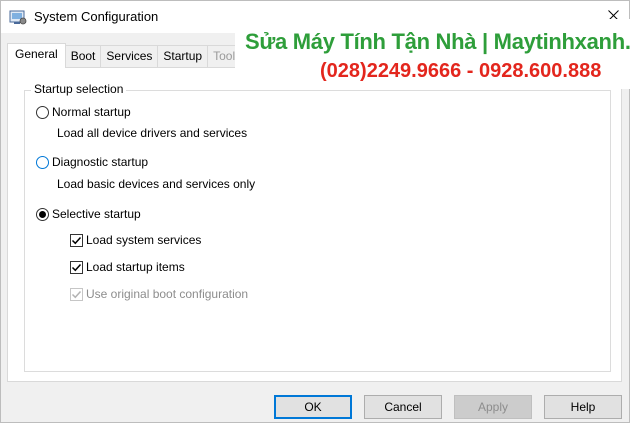  Describe the element at coordinates (18, 17) in the screenshot. I see `system-config-icon` at that location.